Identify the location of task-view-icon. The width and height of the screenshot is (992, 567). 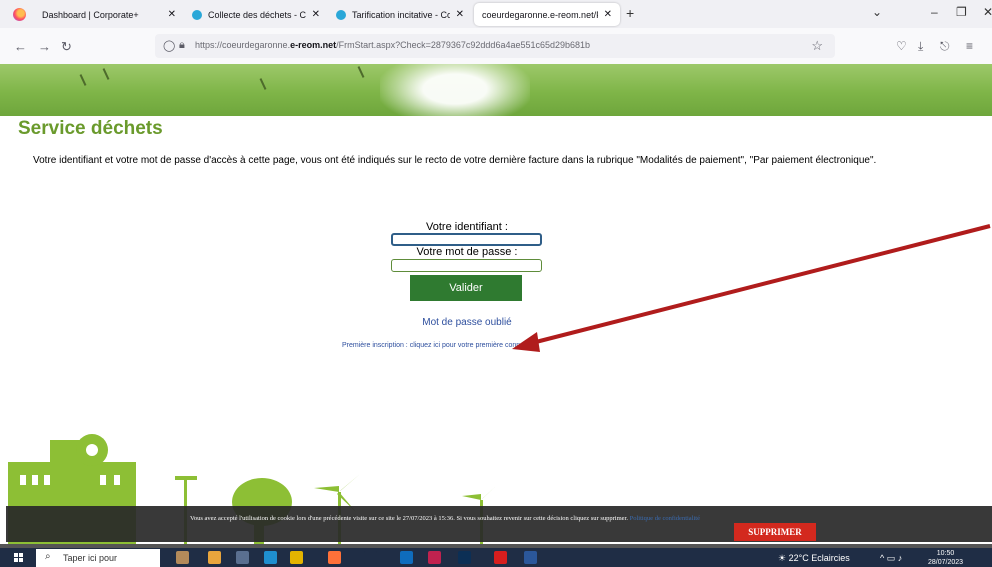
(242, 557).